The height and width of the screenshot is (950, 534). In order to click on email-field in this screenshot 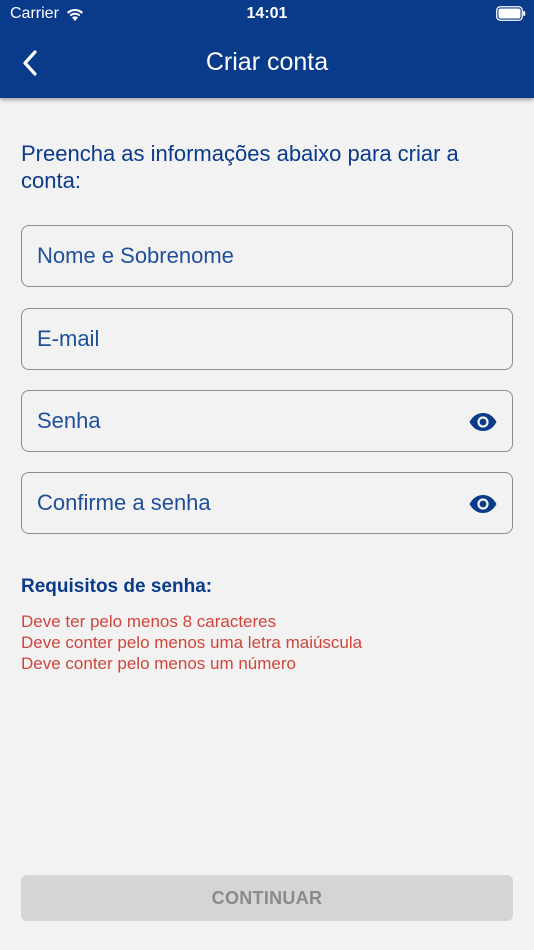, I will do `click(267, 339)`.